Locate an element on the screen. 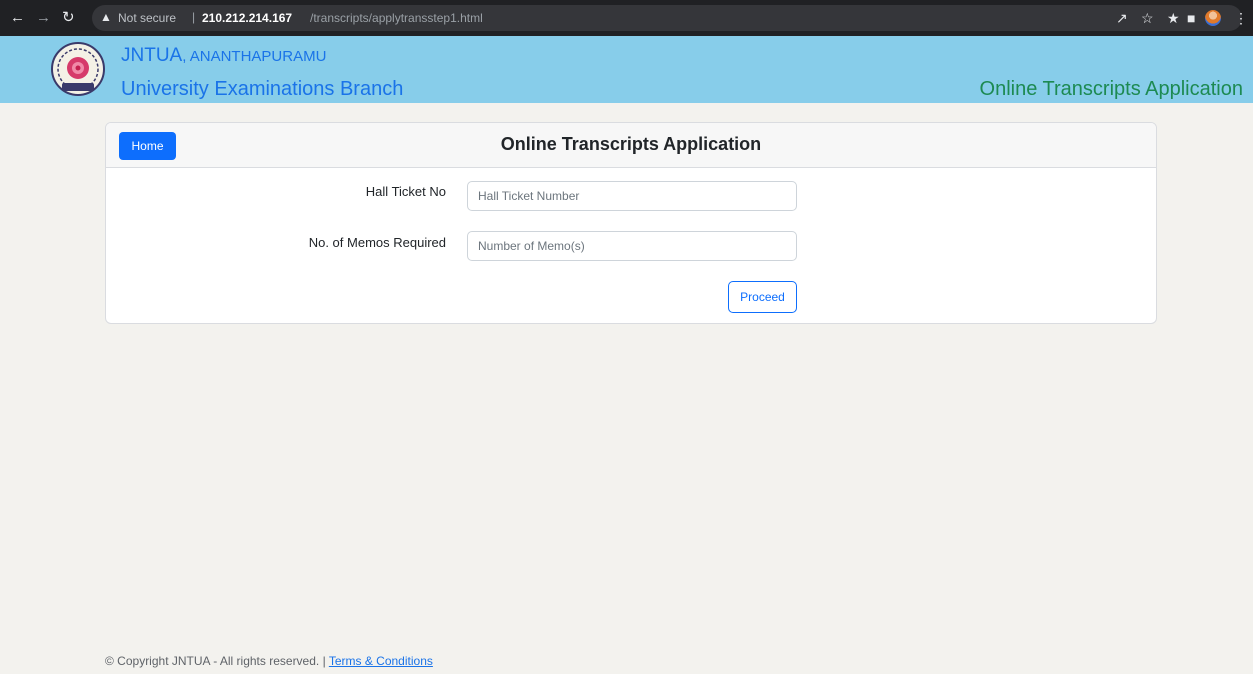  forward-arrow-icon: → is located at coordinates (43, 18).